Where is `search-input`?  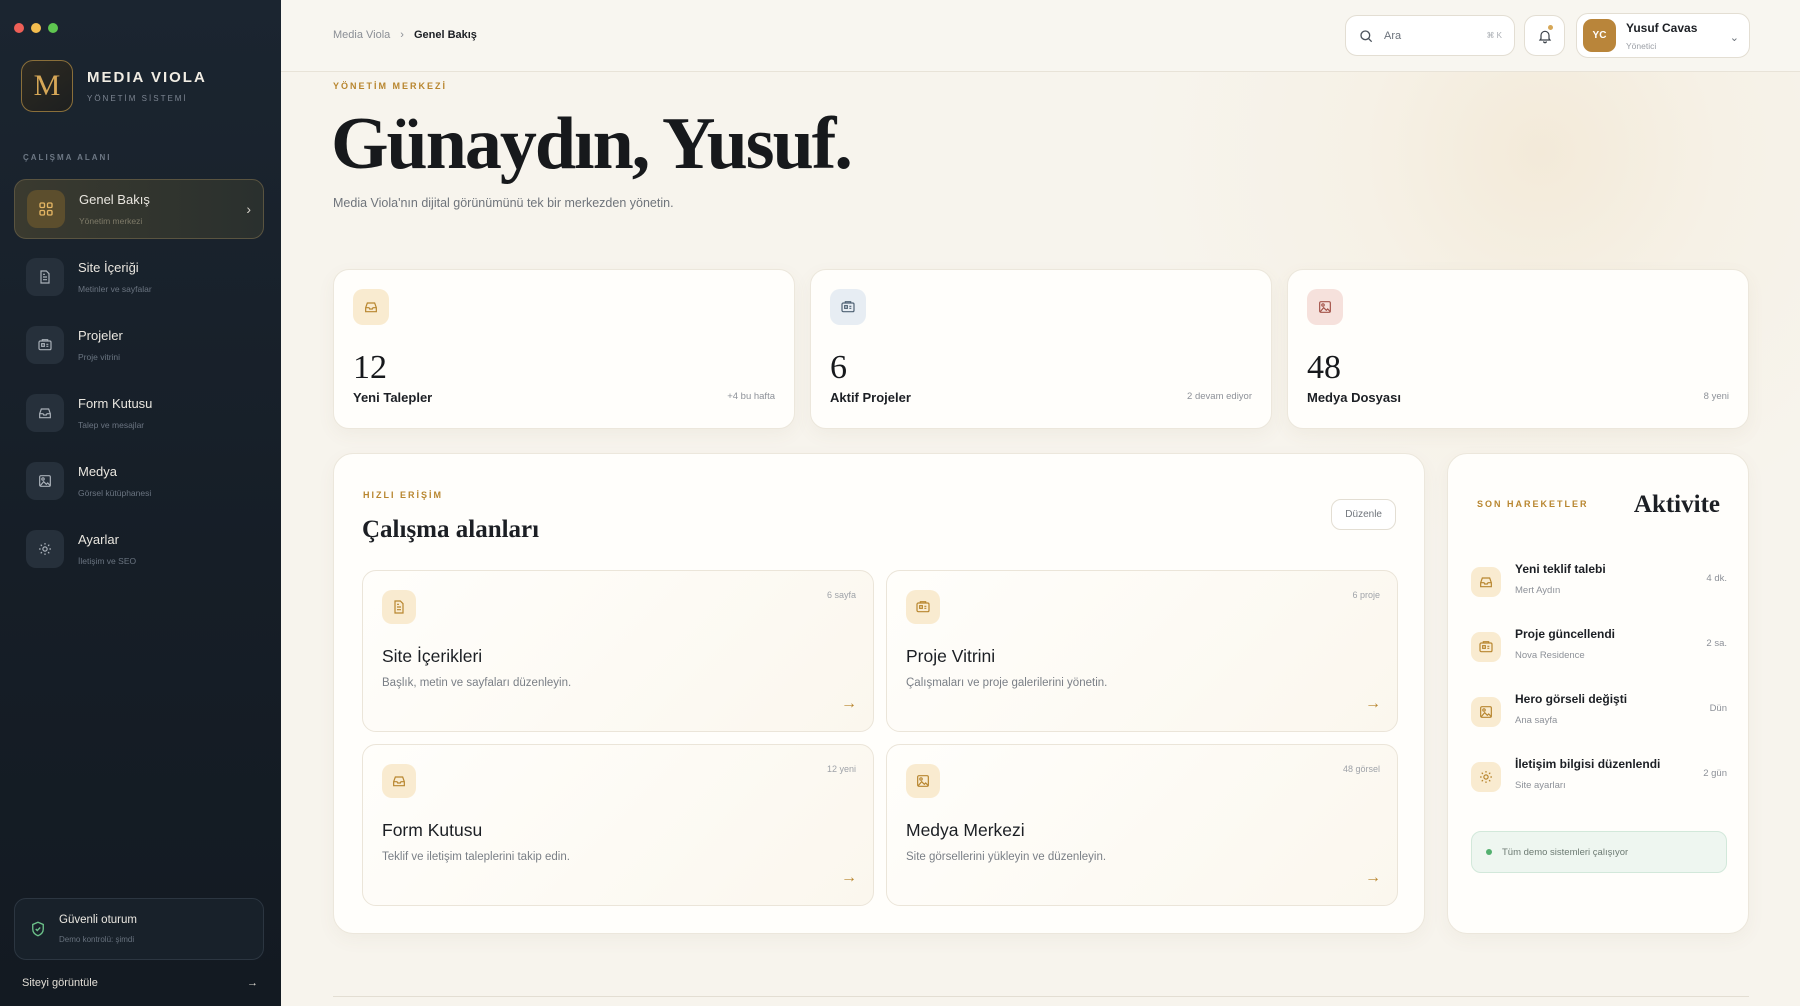
search-input is located at coordinates (1429, 35).